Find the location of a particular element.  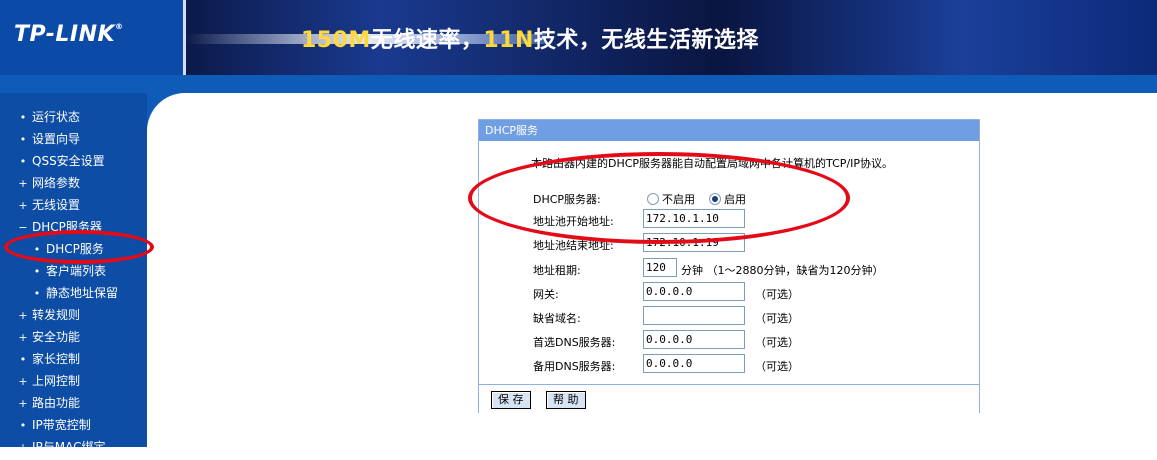

sidebar-item-client-list: • 客户端列表 is located at coordinates (73, 273).